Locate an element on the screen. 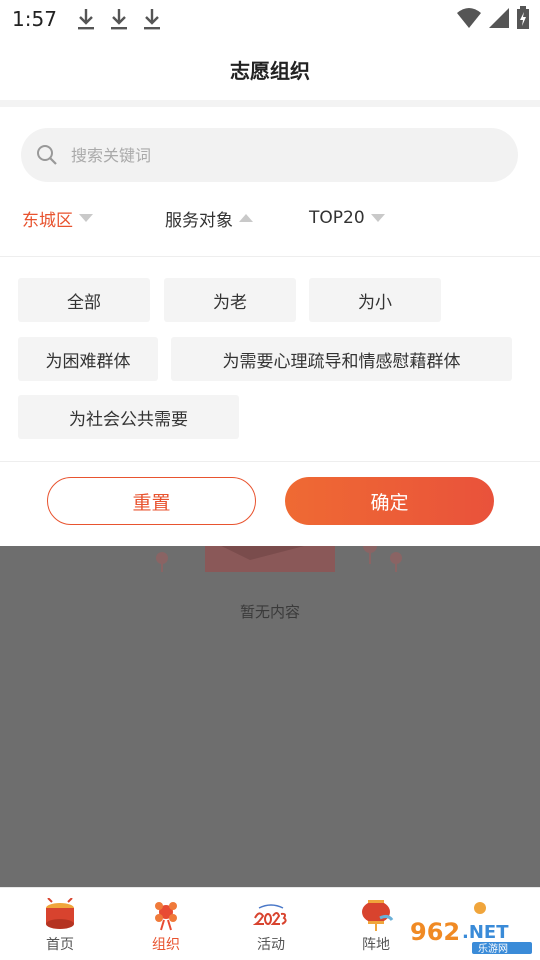  empty-box-illustration is located at coordinates (279, 559).